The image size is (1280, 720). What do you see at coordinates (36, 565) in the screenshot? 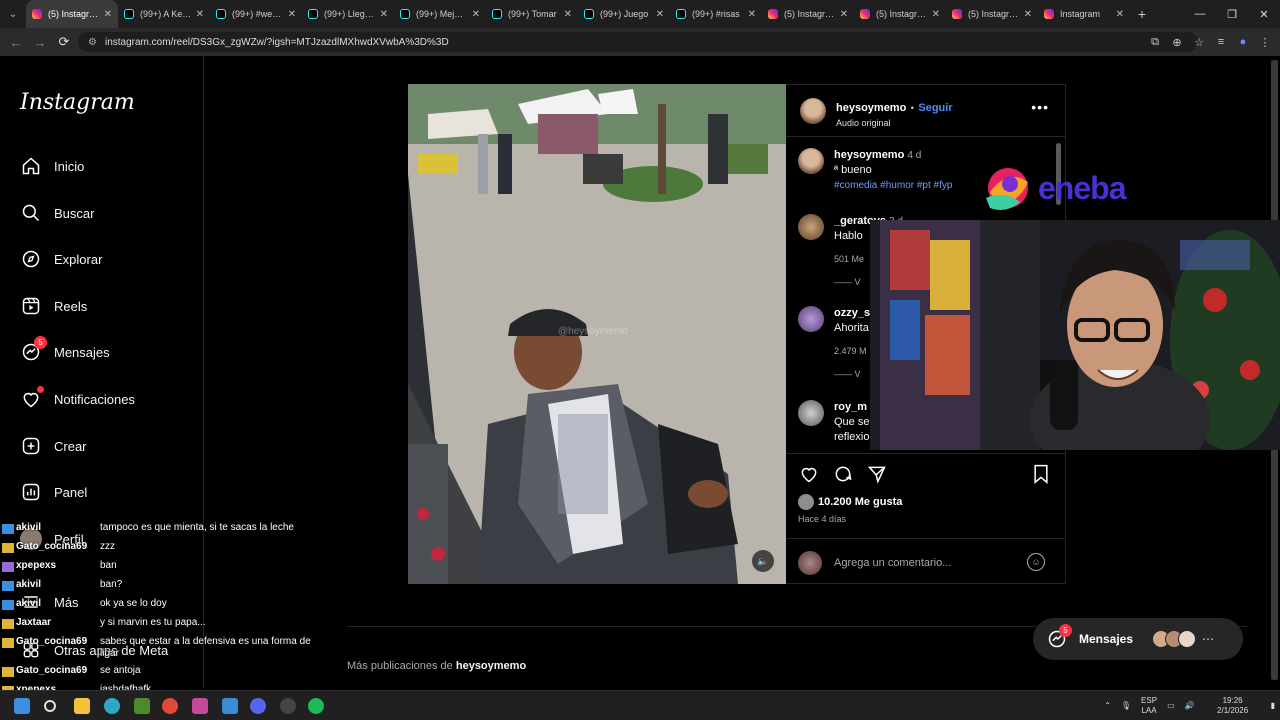
I see `chat-username: xpepexs` at bounding box center [36, 565].